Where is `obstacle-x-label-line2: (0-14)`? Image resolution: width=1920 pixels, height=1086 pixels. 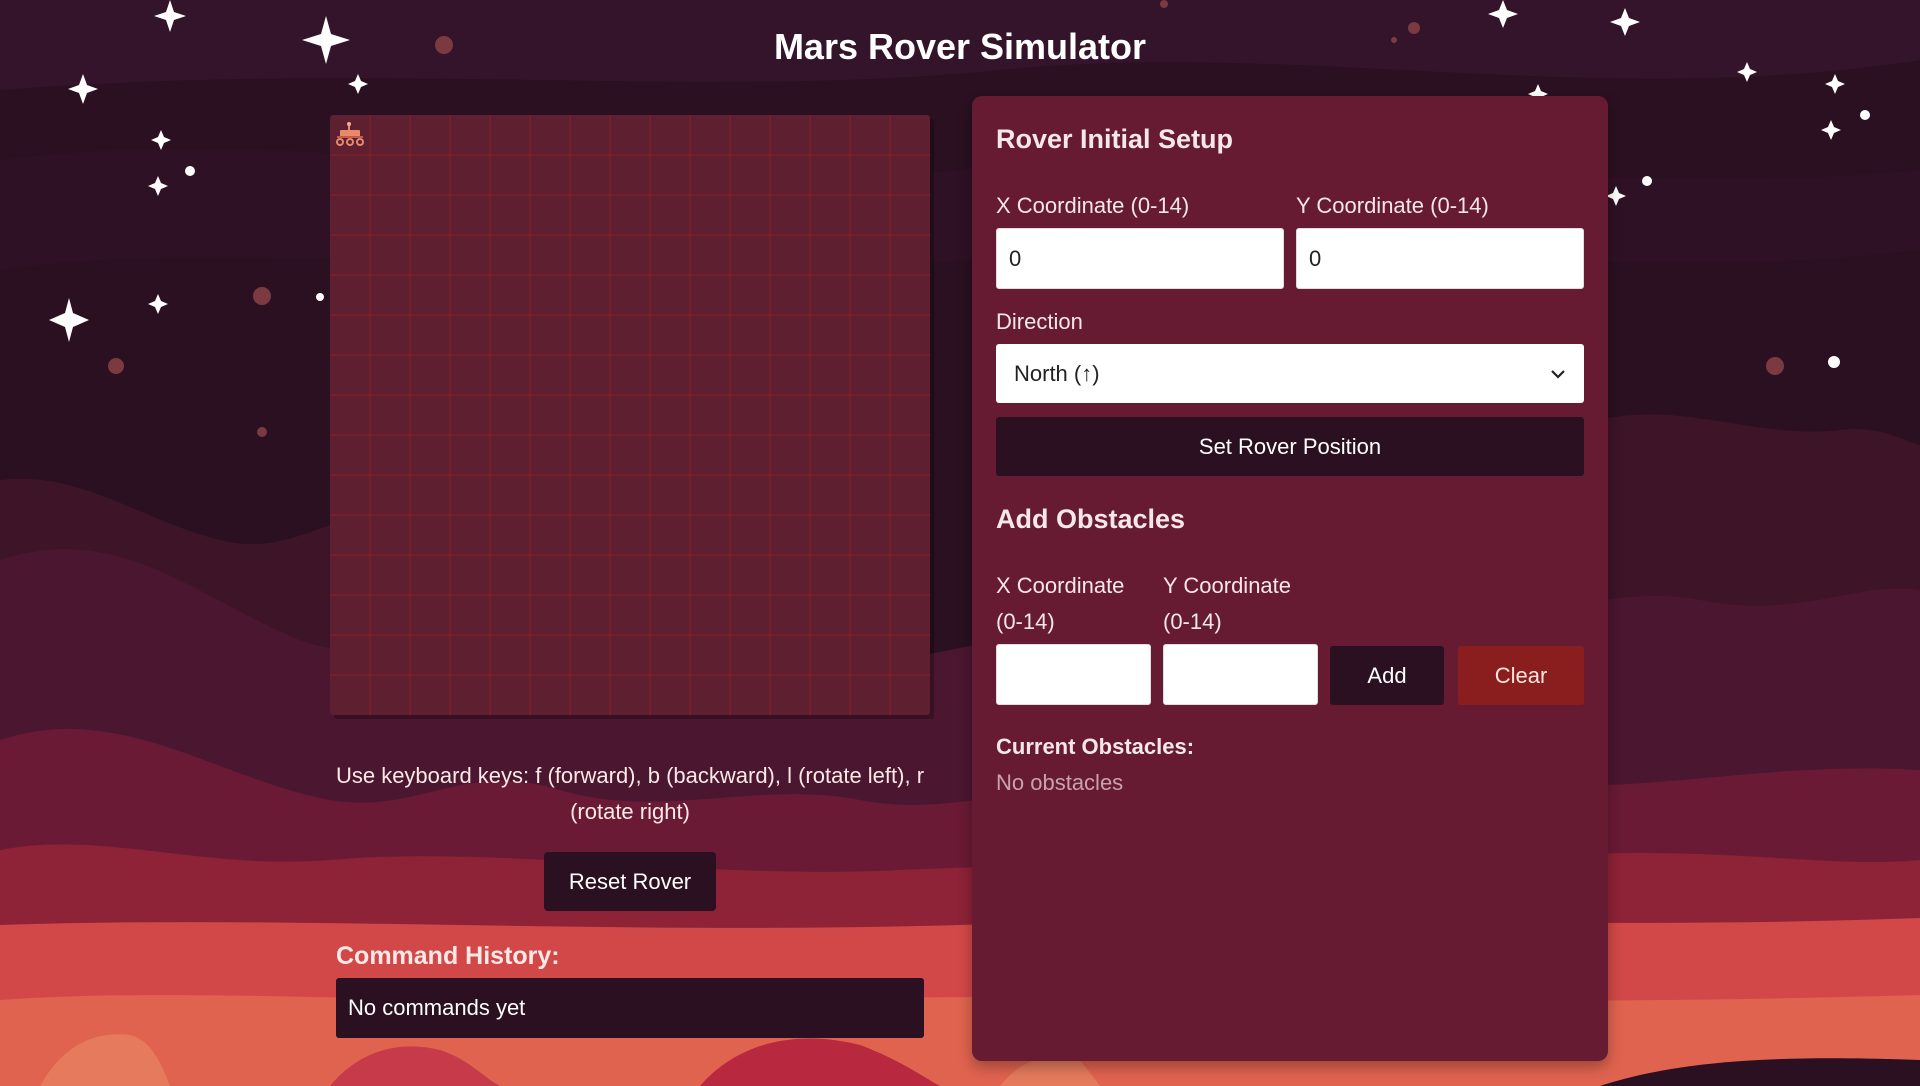 obstacle-x-label-line2: (0-14) is located at coordinates (1025, 621).